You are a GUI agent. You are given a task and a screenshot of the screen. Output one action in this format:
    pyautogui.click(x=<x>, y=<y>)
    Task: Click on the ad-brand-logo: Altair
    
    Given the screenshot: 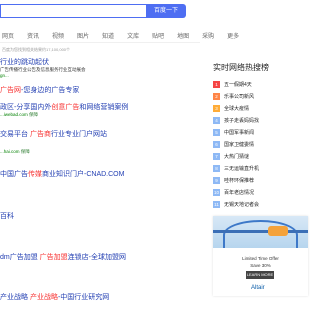 What is the action you would take?
    pyautogui.click(x=258, y=288)
    